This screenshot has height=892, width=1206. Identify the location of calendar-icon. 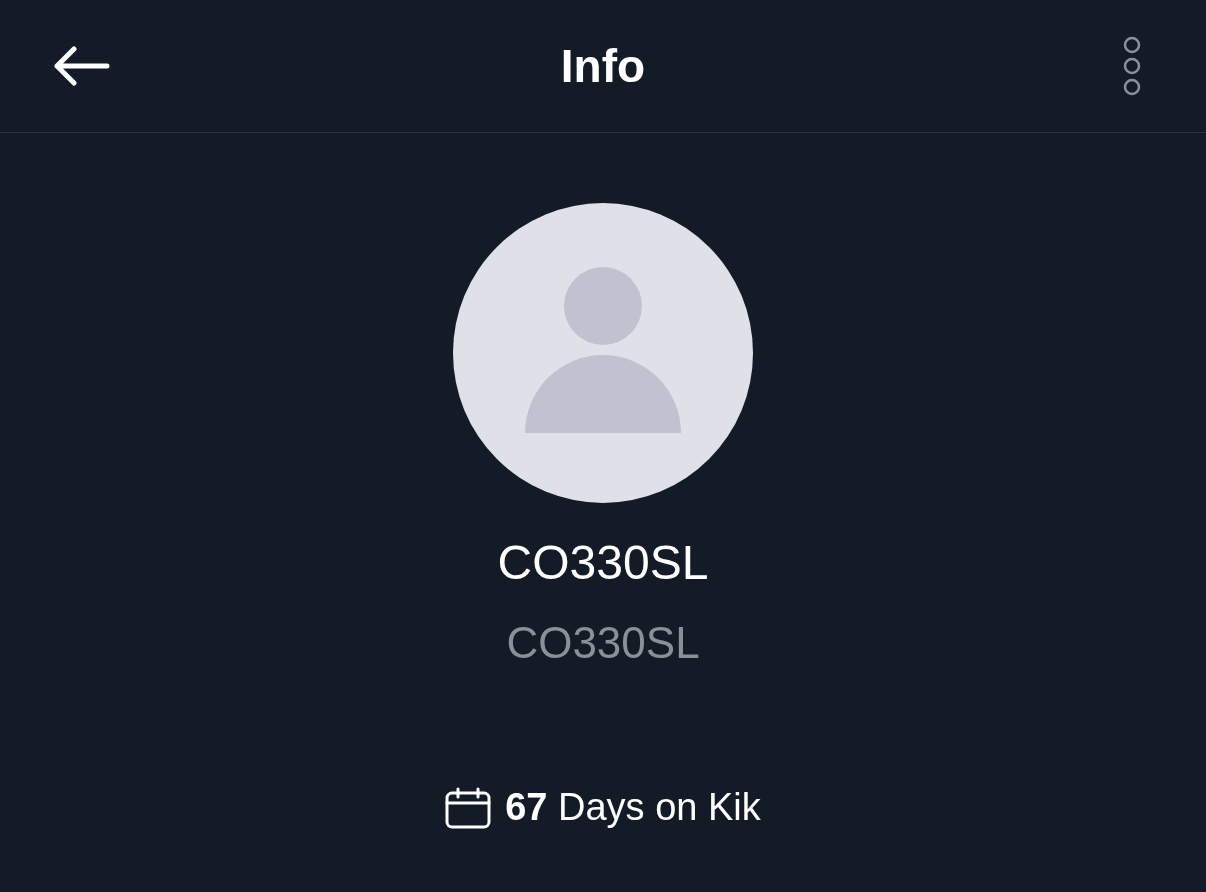
(468, 807).